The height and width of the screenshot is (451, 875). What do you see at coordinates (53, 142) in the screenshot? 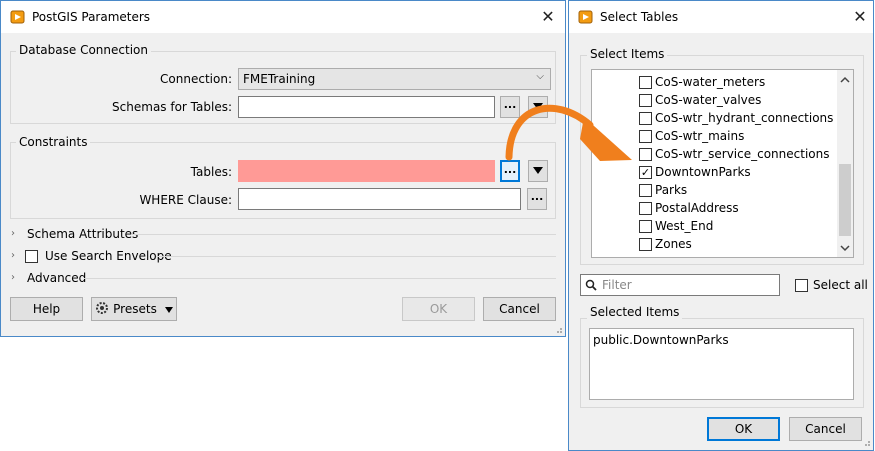
I see `constraints-label: Constraints` at bounding box center [53, 142].